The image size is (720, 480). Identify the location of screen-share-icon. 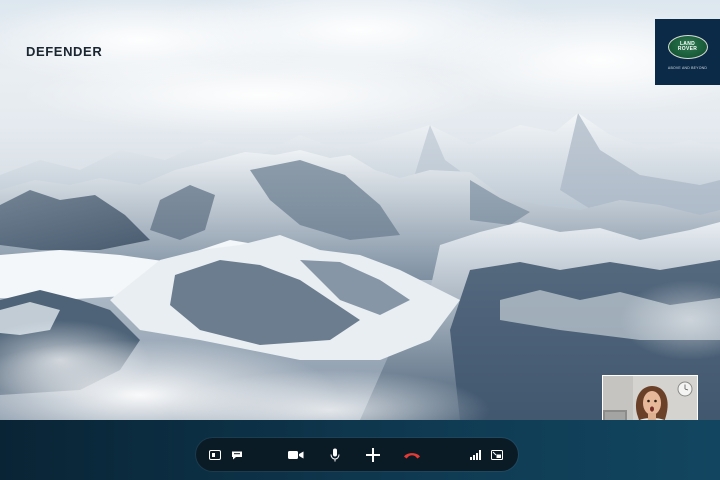
(215, 455).